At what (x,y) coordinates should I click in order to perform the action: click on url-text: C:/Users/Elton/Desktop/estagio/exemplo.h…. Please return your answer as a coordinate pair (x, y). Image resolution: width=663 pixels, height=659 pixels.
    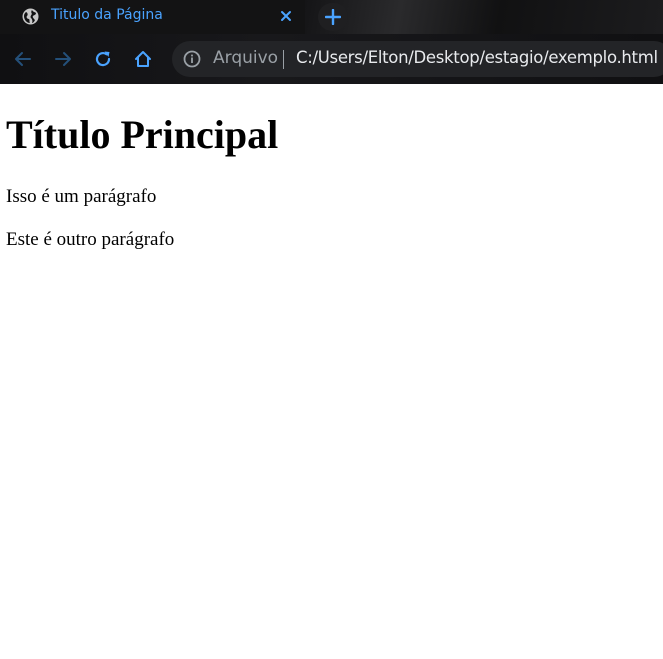
    Looking at the image, I should click on (477, 57).